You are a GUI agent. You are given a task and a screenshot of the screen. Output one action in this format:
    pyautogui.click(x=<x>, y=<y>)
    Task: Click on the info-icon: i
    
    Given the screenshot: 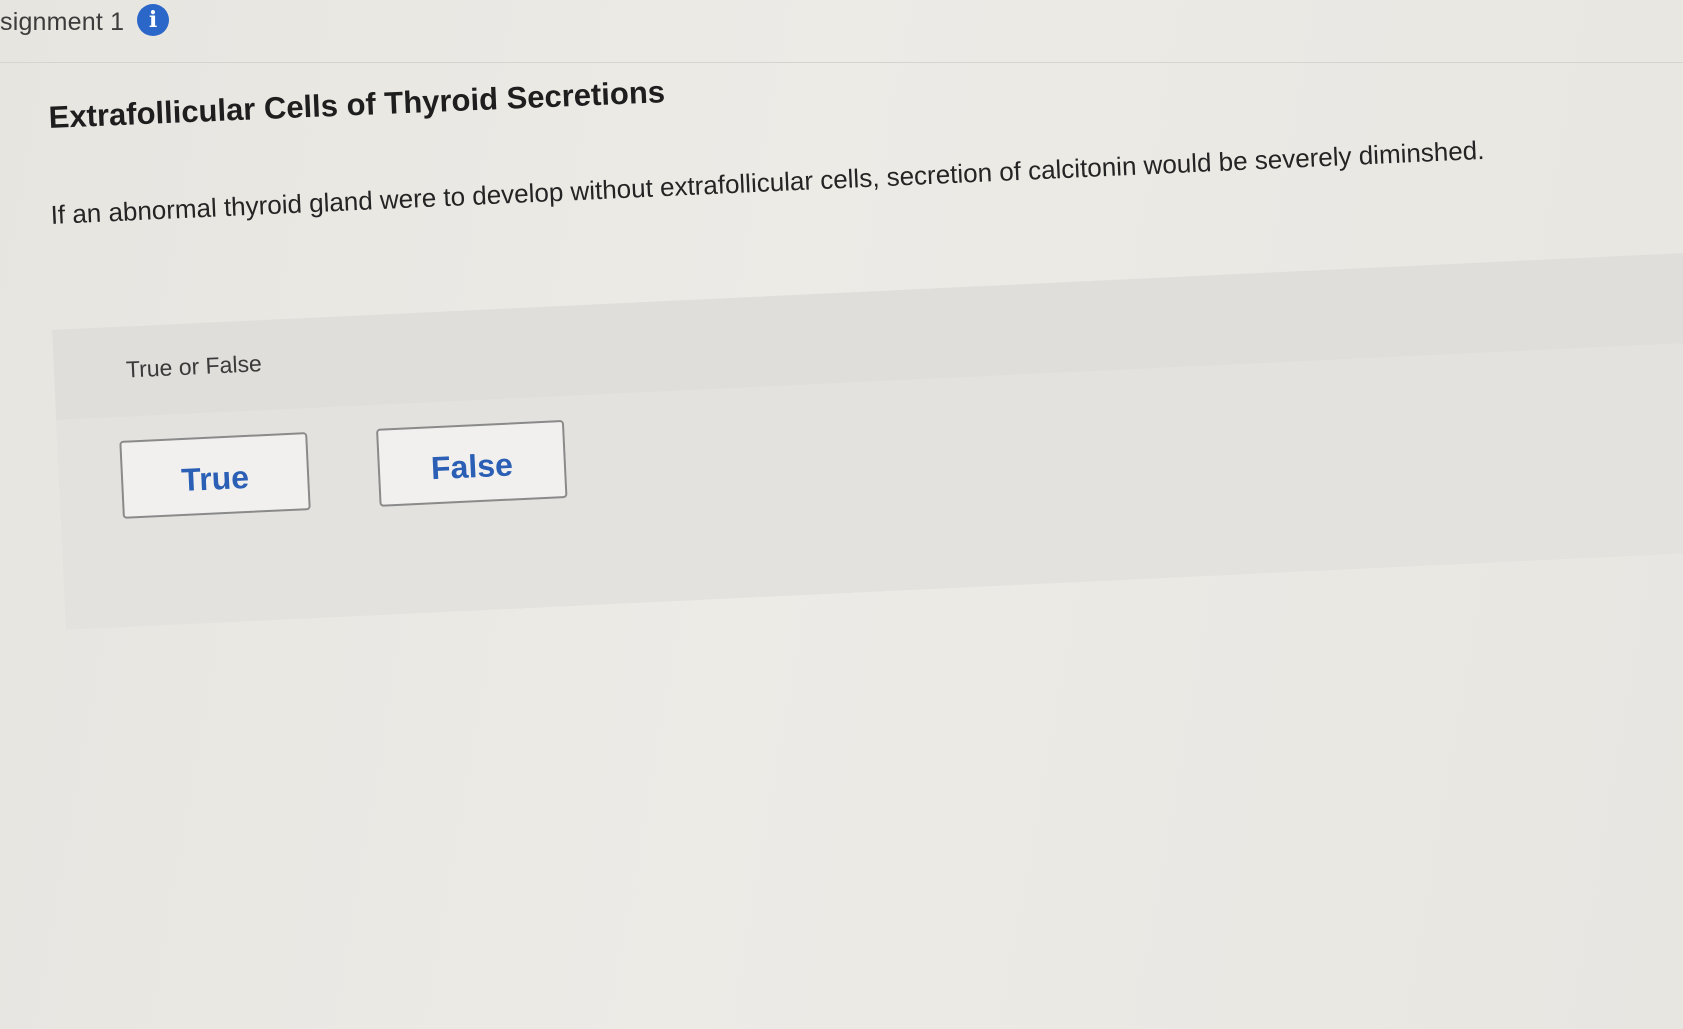 What is the action you would take?
    pyautogui.click(x=153, y=20)
    